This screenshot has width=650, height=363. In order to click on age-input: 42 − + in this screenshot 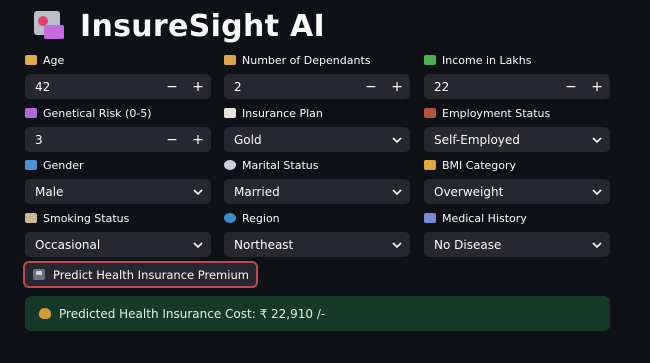, I will do `click(118, 86)`.